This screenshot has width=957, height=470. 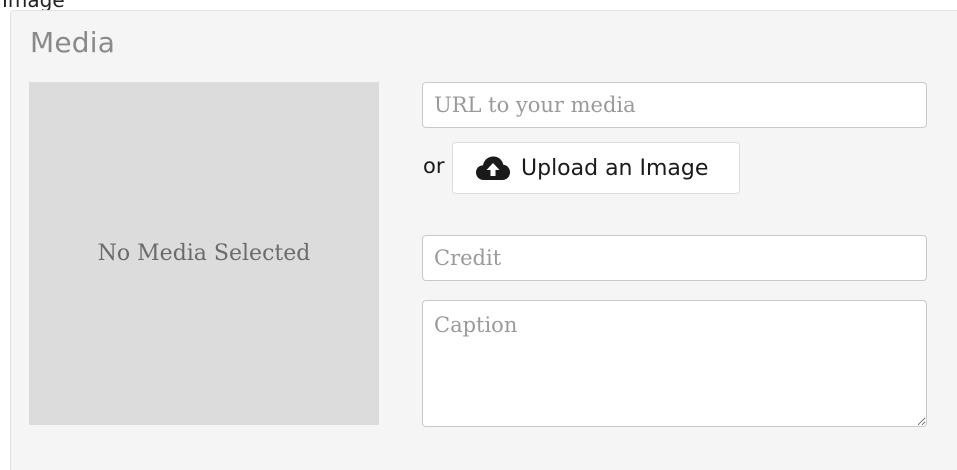 I want to click on cloud-upload-icon, so click(x=493, y=168).